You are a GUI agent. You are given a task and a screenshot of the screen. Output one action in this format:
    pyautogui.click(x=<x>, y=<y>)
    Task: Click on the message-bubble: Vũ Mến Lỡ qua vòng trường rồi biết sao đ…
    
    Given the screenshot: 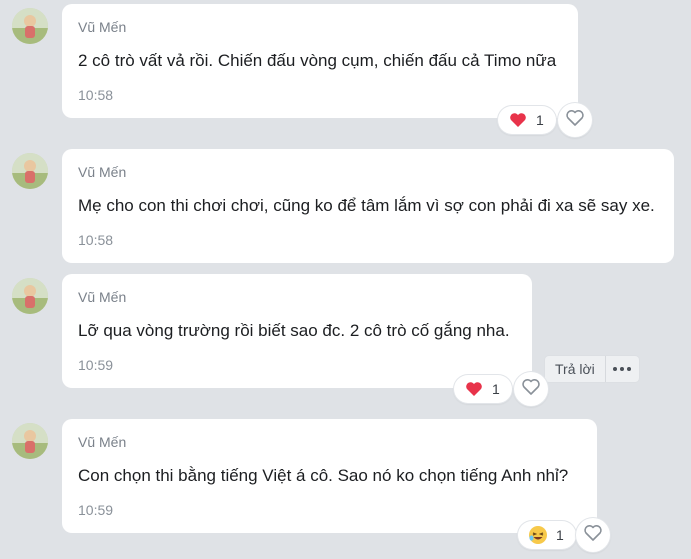 What is the action you would take?
    pyautogui.click(x=297, y=331)
    